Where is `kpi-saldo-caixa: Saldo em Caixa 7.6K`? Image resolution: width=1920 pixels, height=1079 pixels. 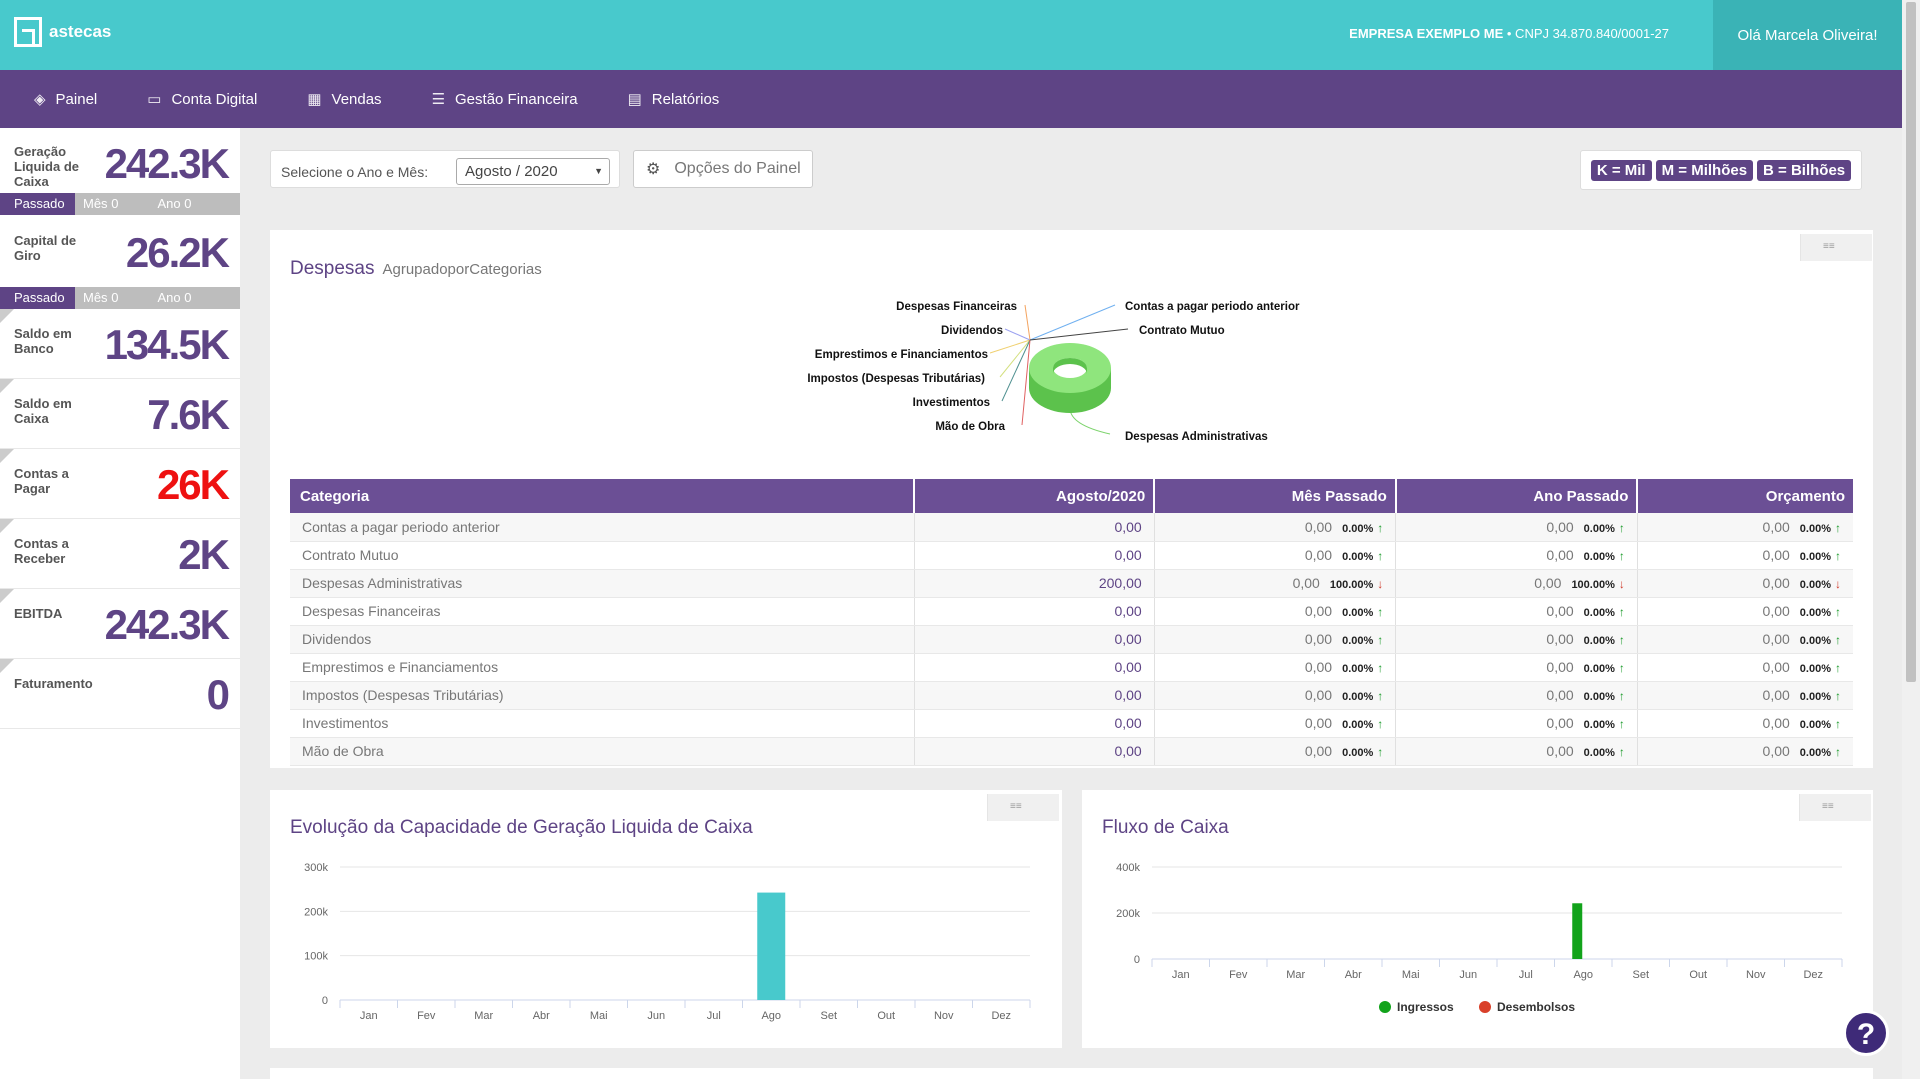 kpi-saldo-caixa: Saldo em Caixa 7.6K is located at coordinates (120, 414).